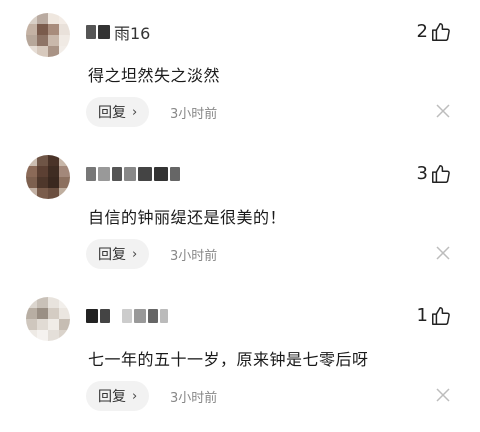  Describe the element at coordinates (132, 33) in the screenshot. I see `username-text: 雨16` at that location.